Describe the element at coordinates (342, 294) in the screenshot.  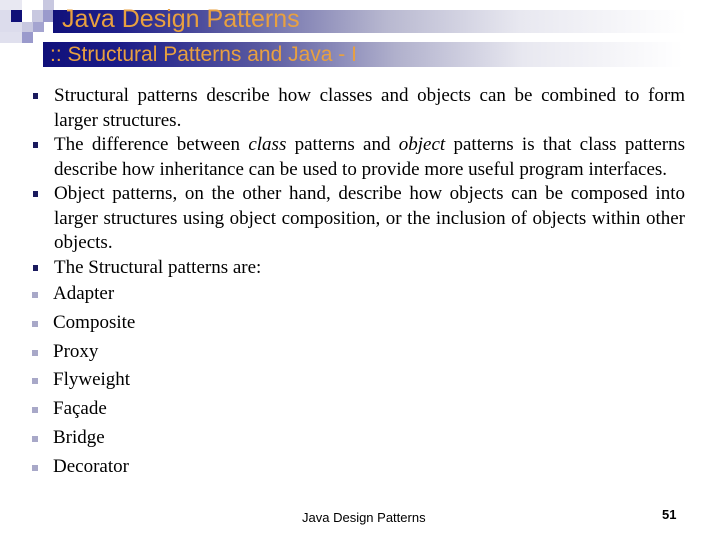
I see `pattern-item: Adapter` at that location.